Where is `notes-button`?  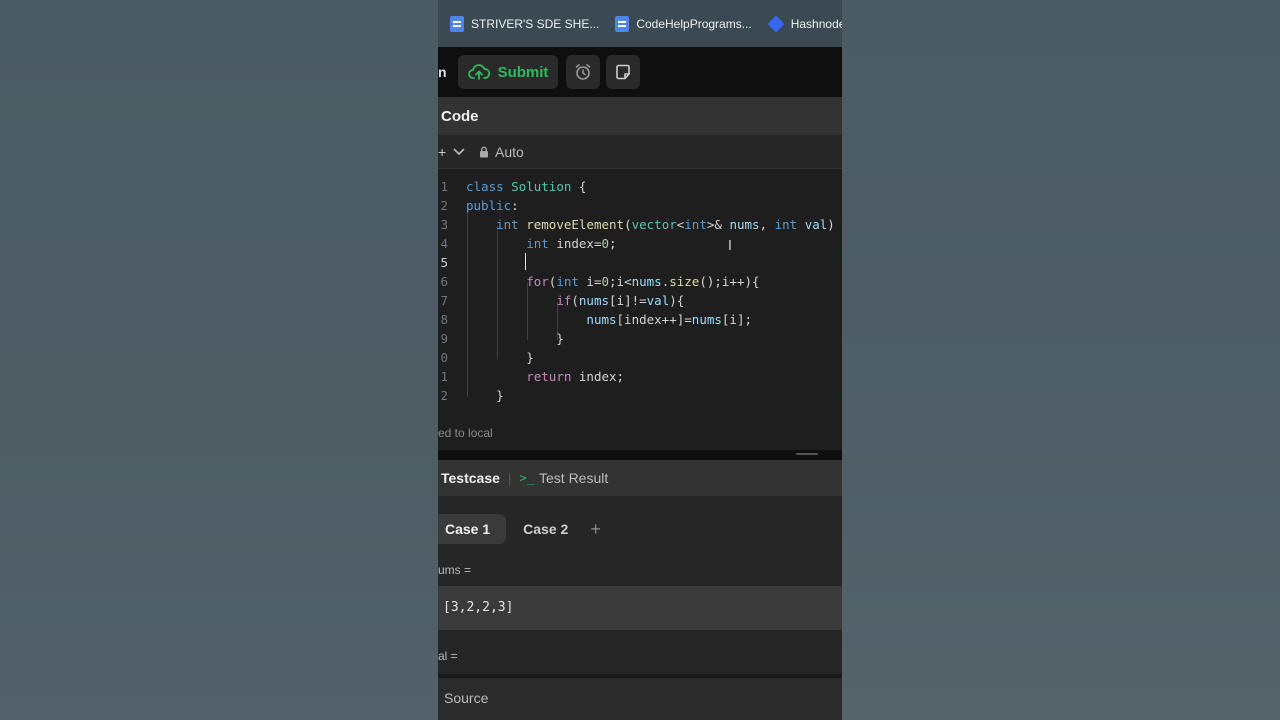 notes-button is located at coordinates (623, 72).